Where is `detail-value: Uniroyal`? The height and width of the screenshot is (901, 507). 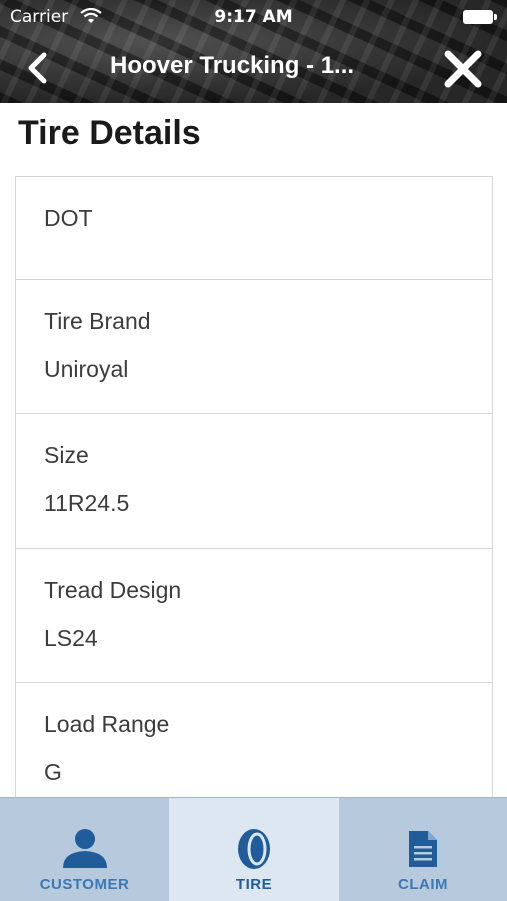
detail-value: Uniroyal is located at coordinates (86, 369).